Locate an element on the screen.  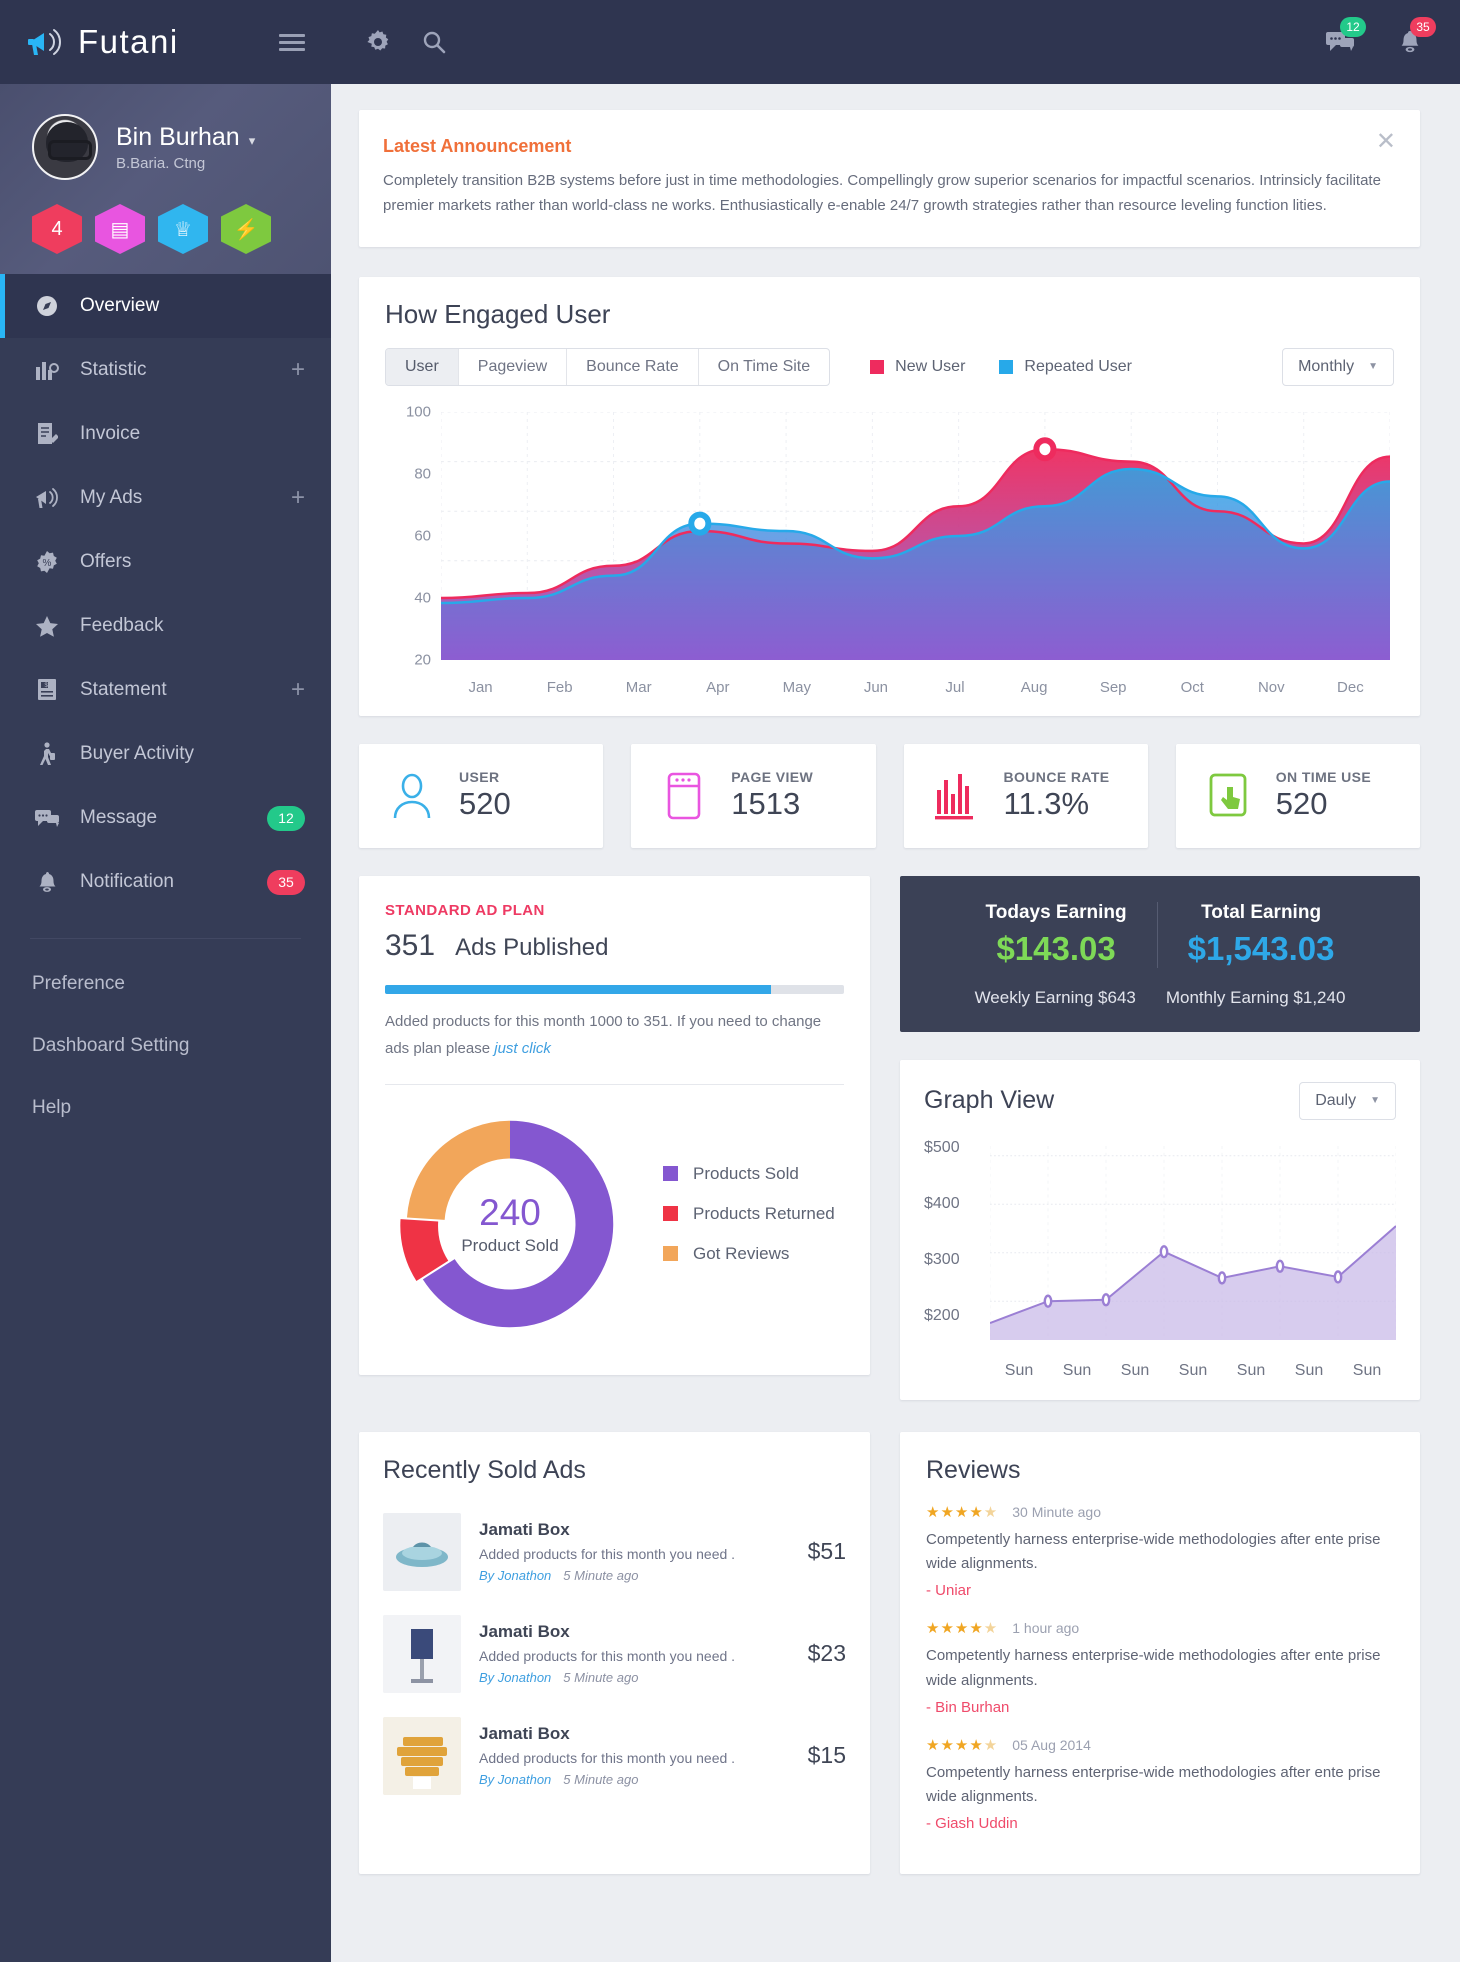
weekly-earning: Weekly Earning $643 is located at coordinates (1055, 997).